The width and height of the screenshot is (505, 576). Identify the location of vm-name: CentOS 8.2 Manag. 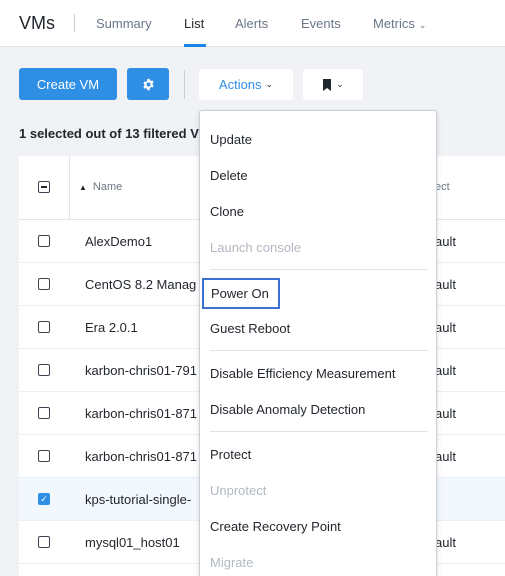
(142, 284).